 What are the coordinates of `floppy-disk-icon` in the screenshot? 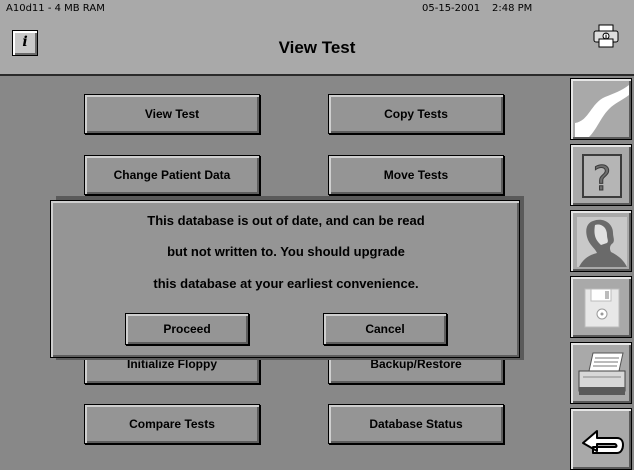 It's located at (602, 308).